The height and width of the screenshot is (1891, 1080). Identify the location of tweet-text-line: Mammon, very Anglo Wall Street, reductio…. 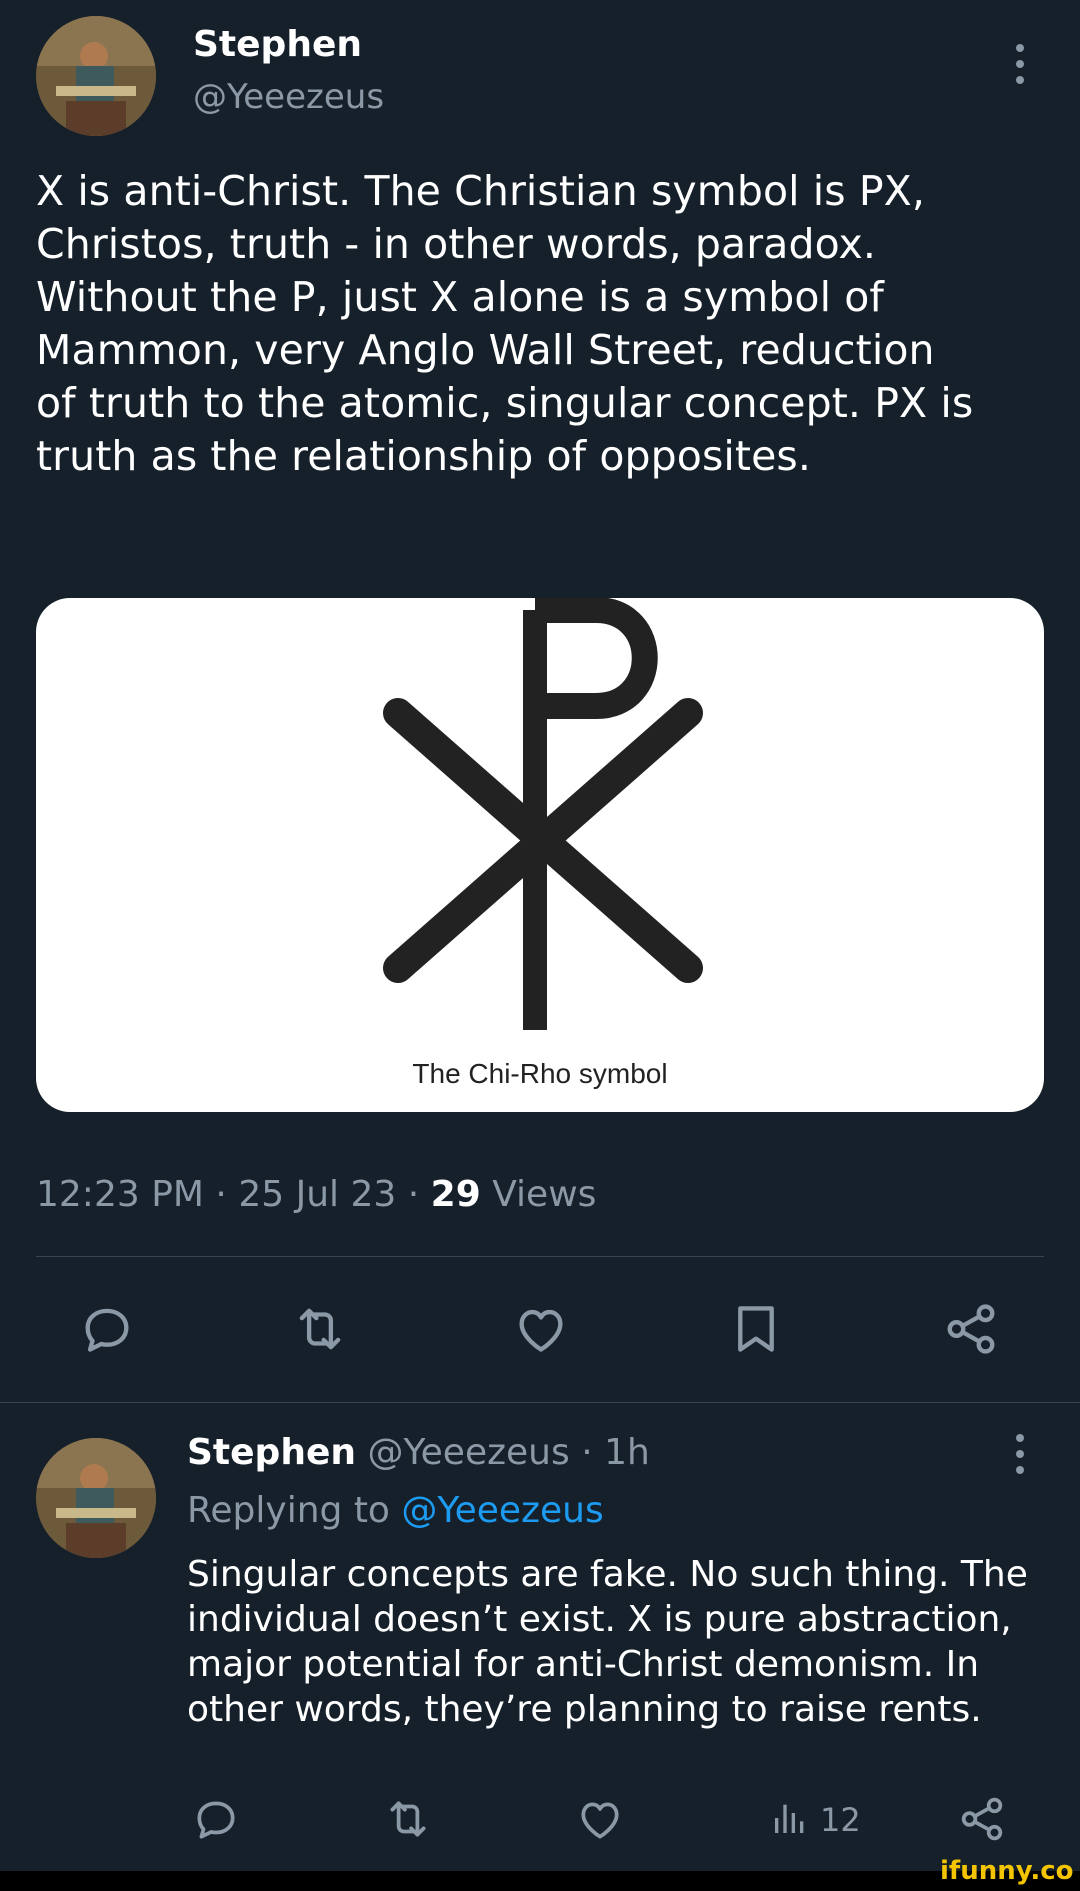
(485, 350).